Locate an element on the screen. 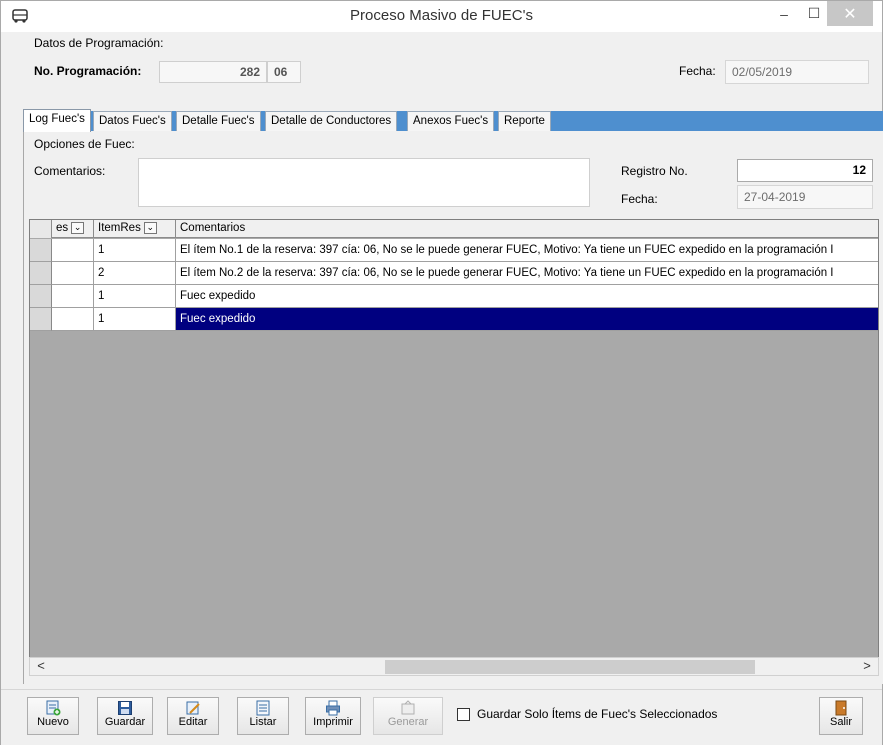 The image size is (883, 745). fecha-programacion-field: 02/05/2019 is located at coordinates (797, 72).